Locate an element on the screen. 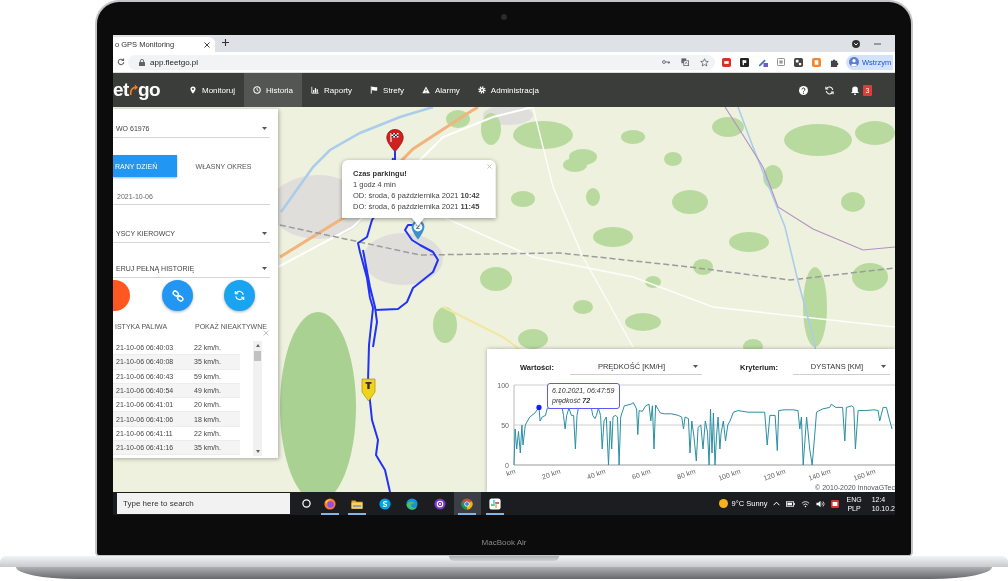 This screenshot has height=581, width=1008. tray-app-icon is located at coordinates (835, 503).